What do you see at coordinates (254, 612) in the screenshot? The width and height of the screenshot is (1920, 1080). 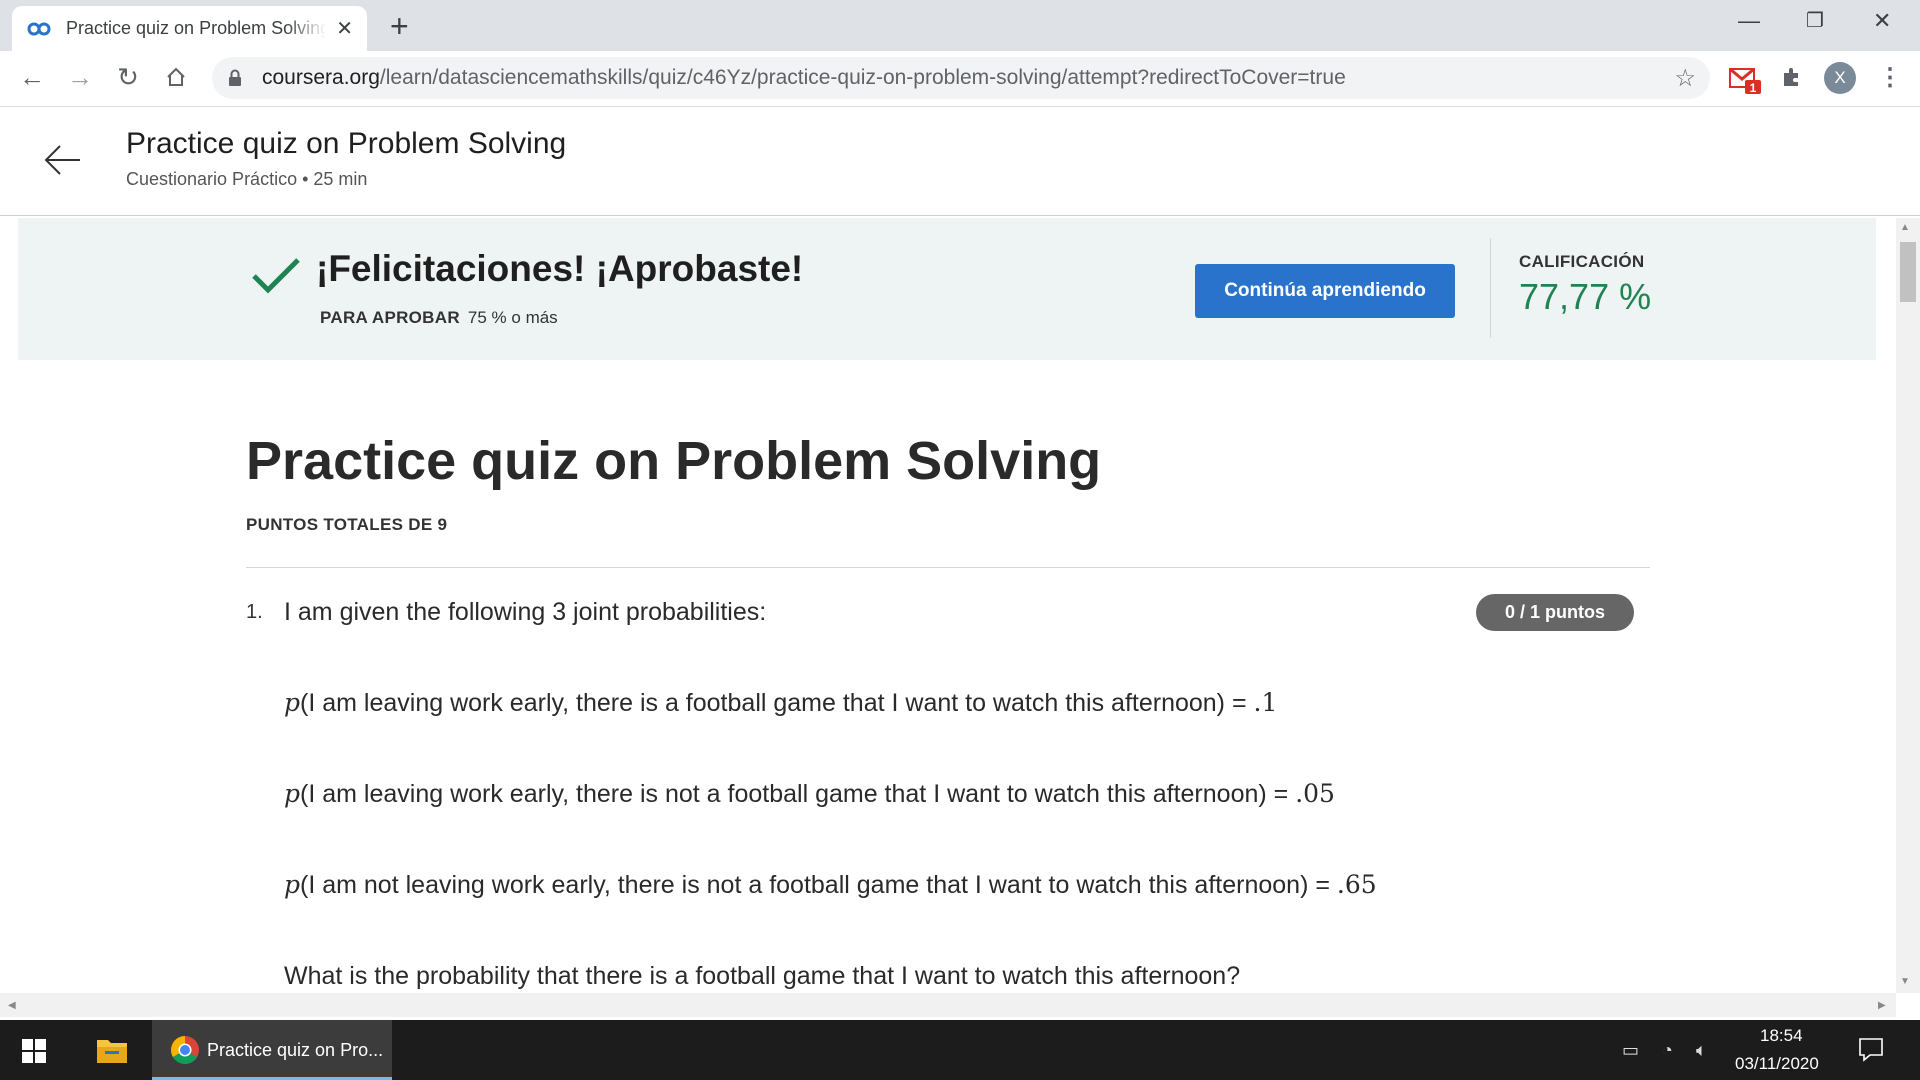 I see `question-number: 1.` at bounding box center [254, 612].